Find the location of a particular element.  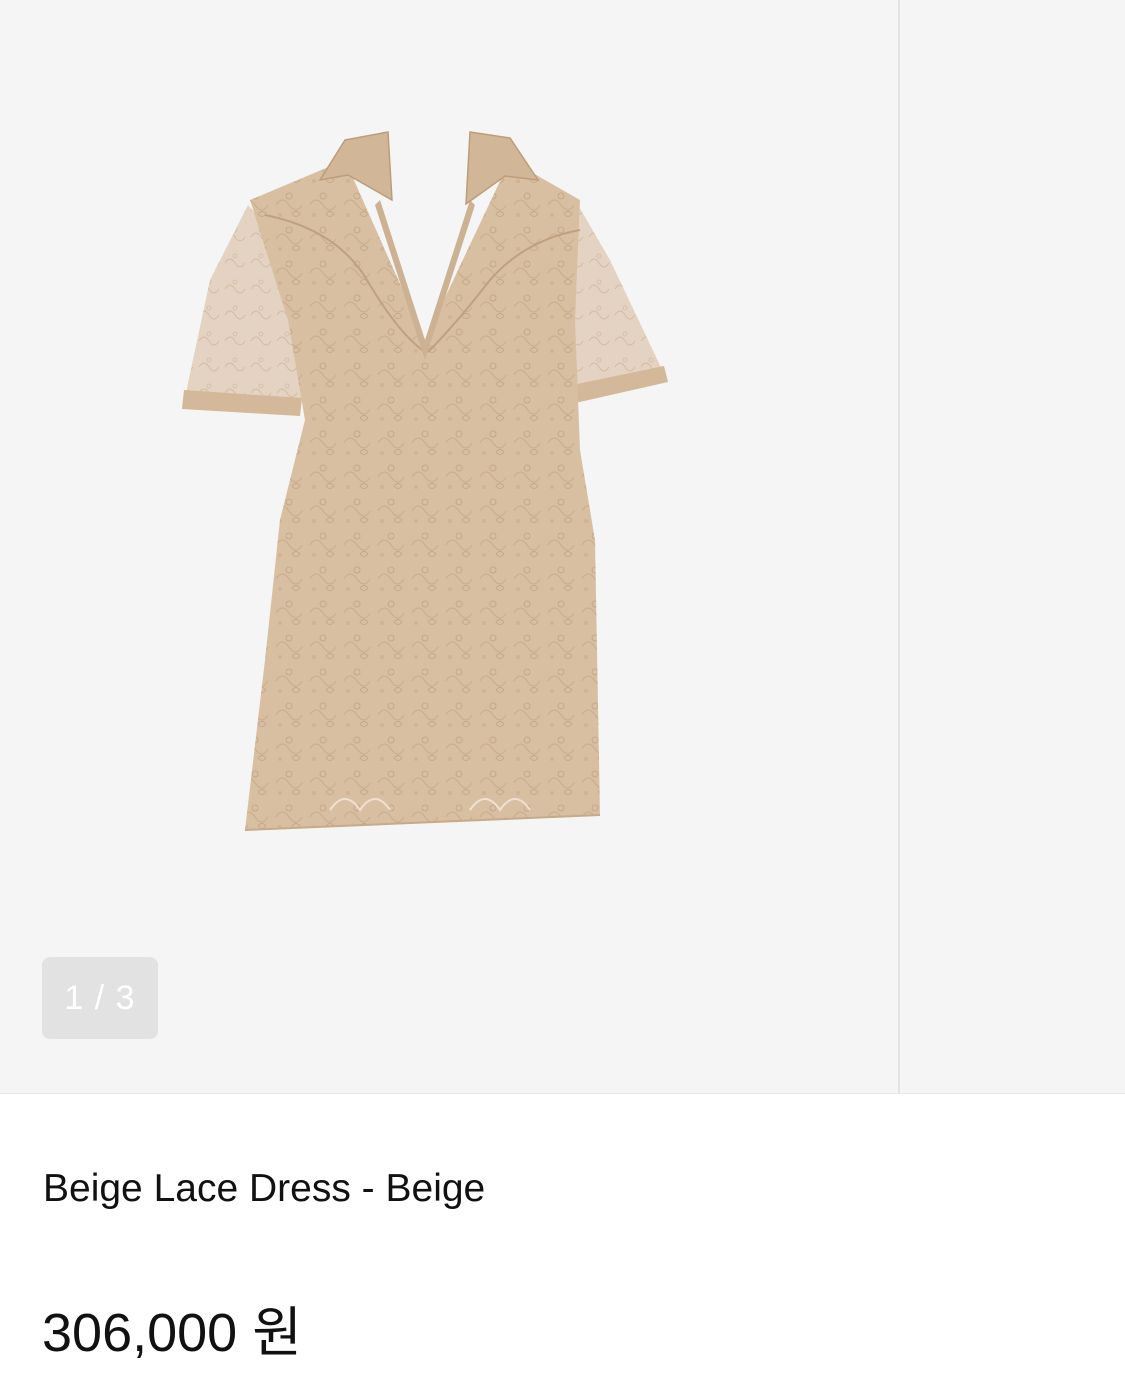

price-currency: 원 is located at coordinates (277, 1332).